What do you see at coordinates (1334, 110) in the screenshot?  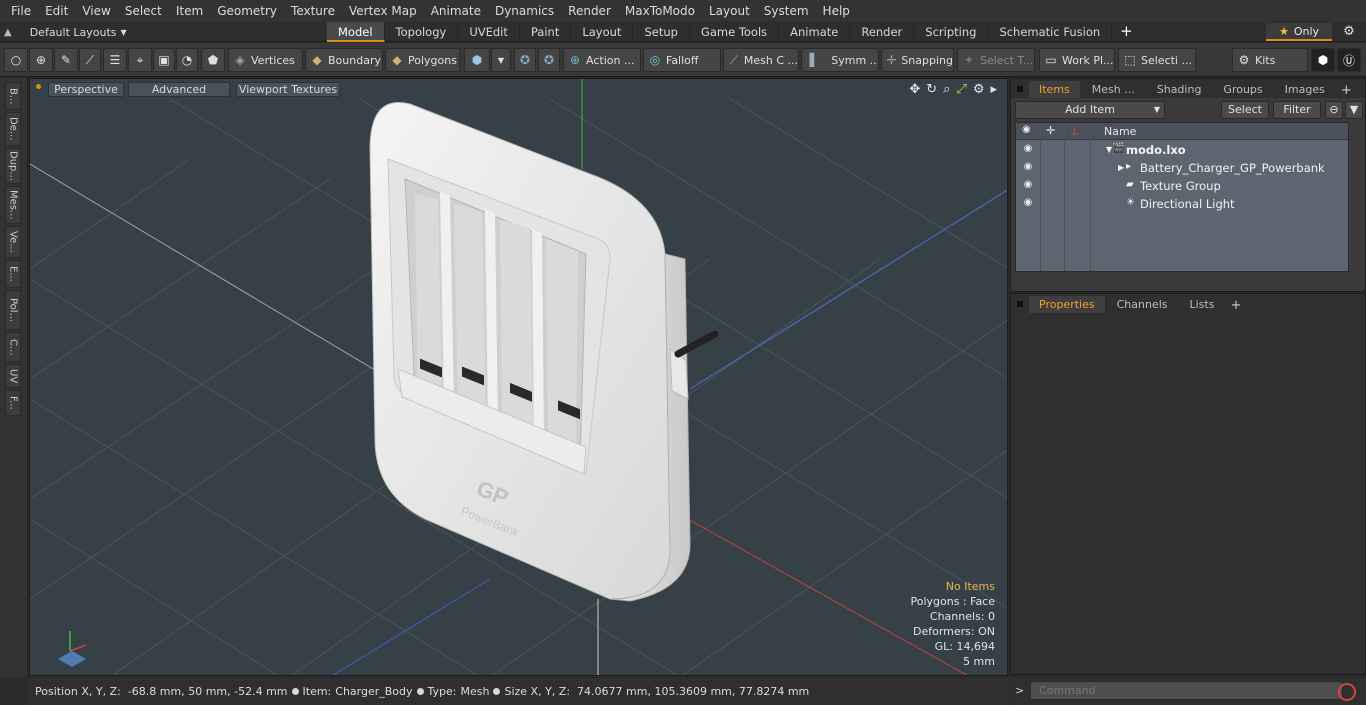 I see `collapse-button: ⊖` at bounding box center [1334, 110].